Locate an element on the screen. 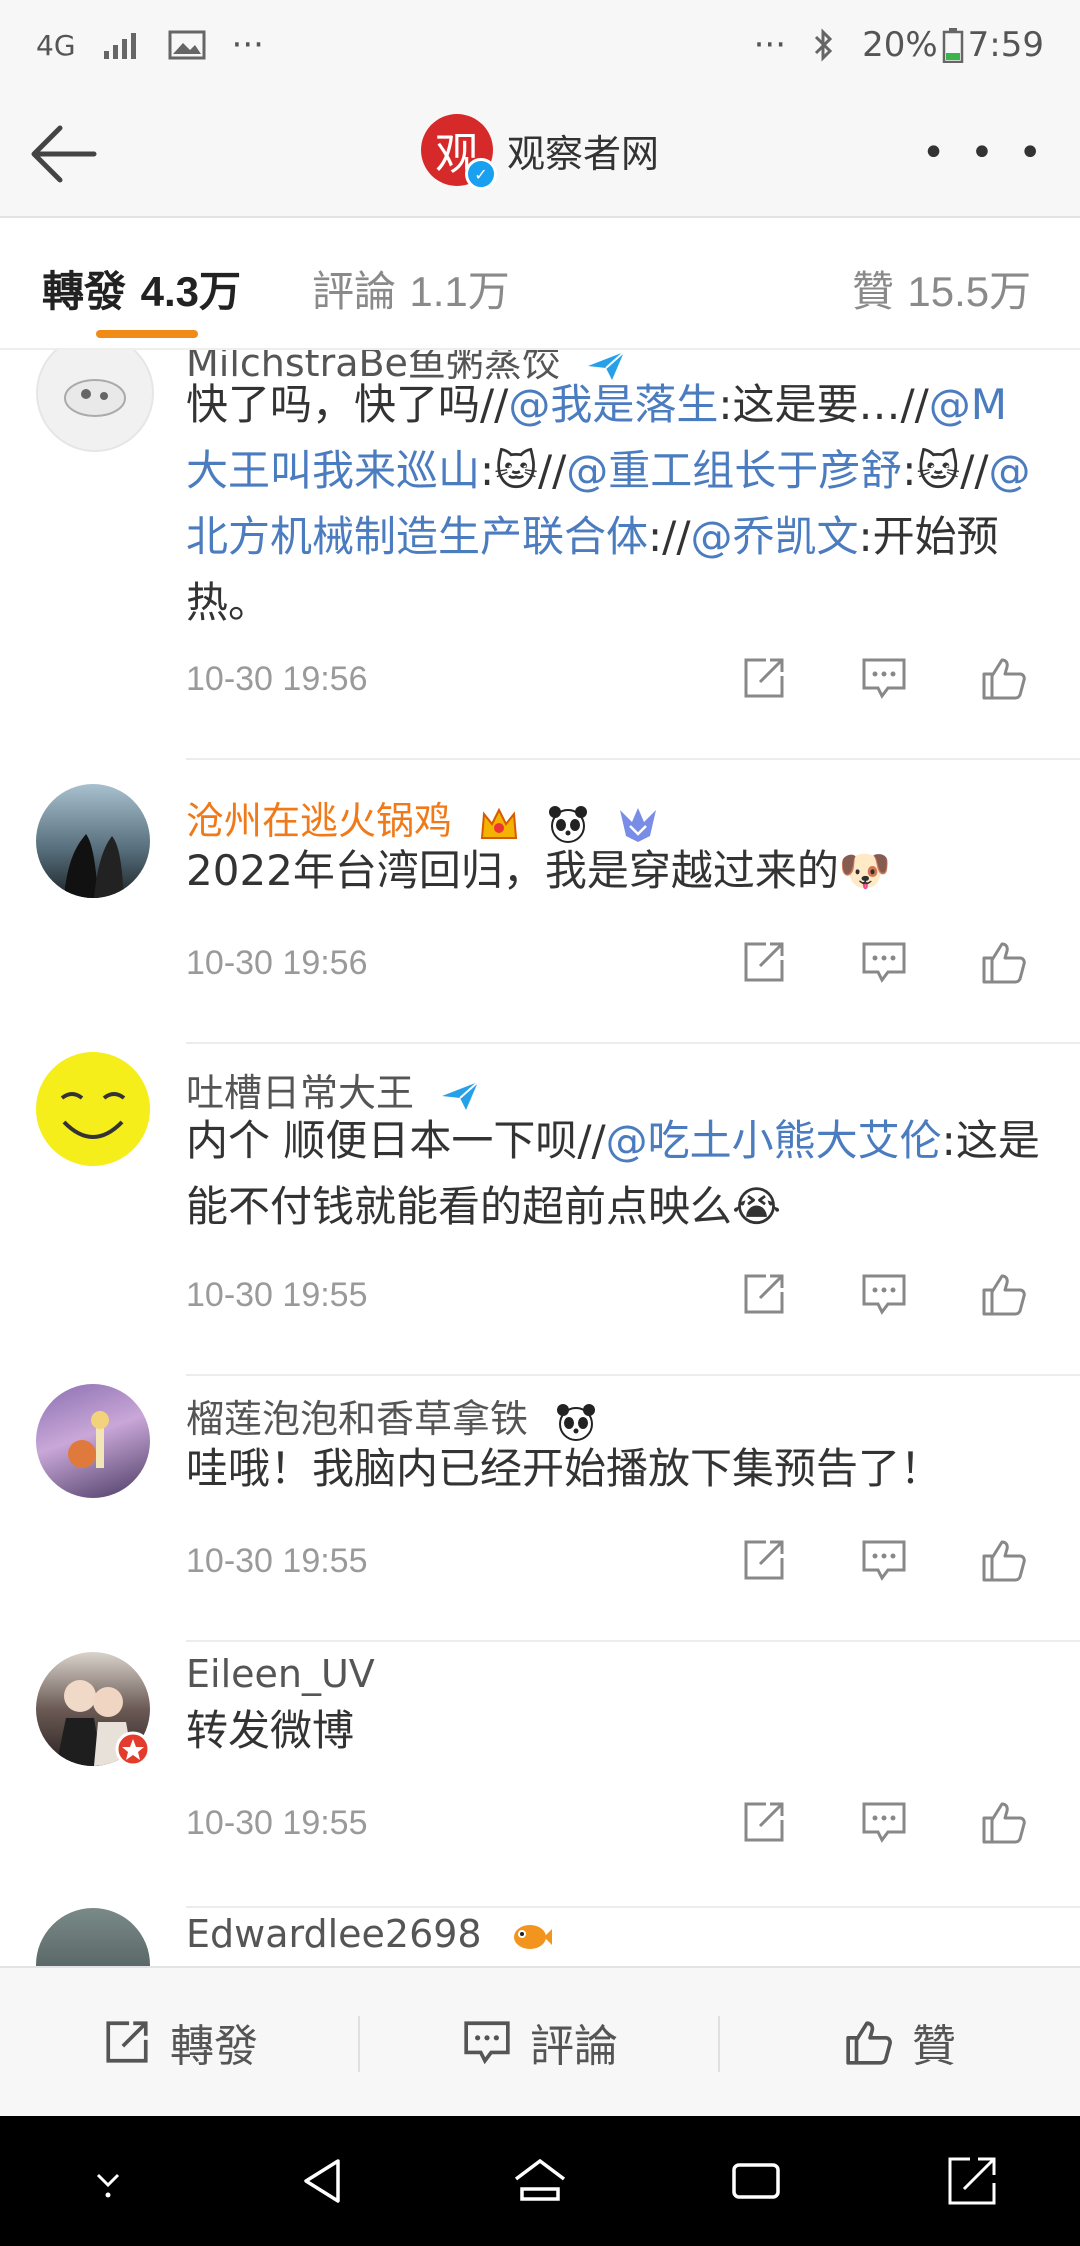 The width and height of the screenshot is (1080, 2246). tab-likes-count: 15.5万 is located at coordinates (969, 291).